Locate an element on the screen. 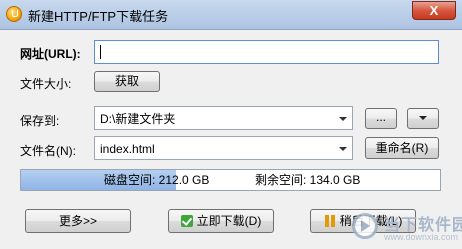 The height and width of the screenshot is (249, 462). download-now-label: 立即下载(D) is located at coordinates (229, 221).